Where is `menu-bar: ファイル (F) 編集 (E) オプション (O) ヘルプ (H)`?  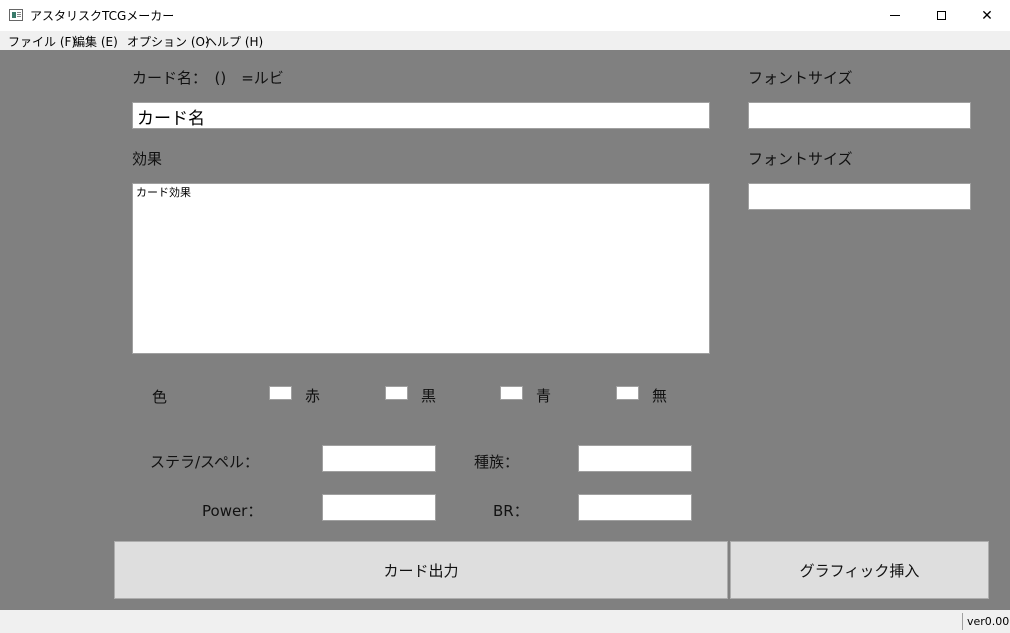 menu-bar: ファイル (F) 編集 (E) オプション (O) ヘルプ (H) is located at coordinates (505, 40).